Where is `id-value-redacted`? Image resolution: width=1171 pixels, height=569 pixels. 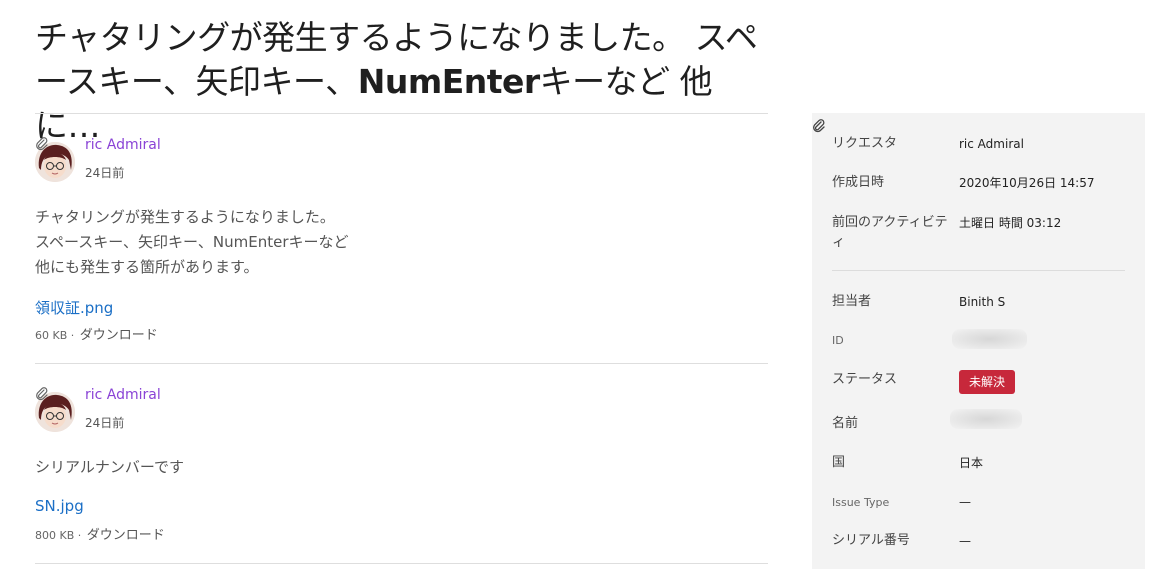
id-value-redacted is located at coordinates (989, 339).